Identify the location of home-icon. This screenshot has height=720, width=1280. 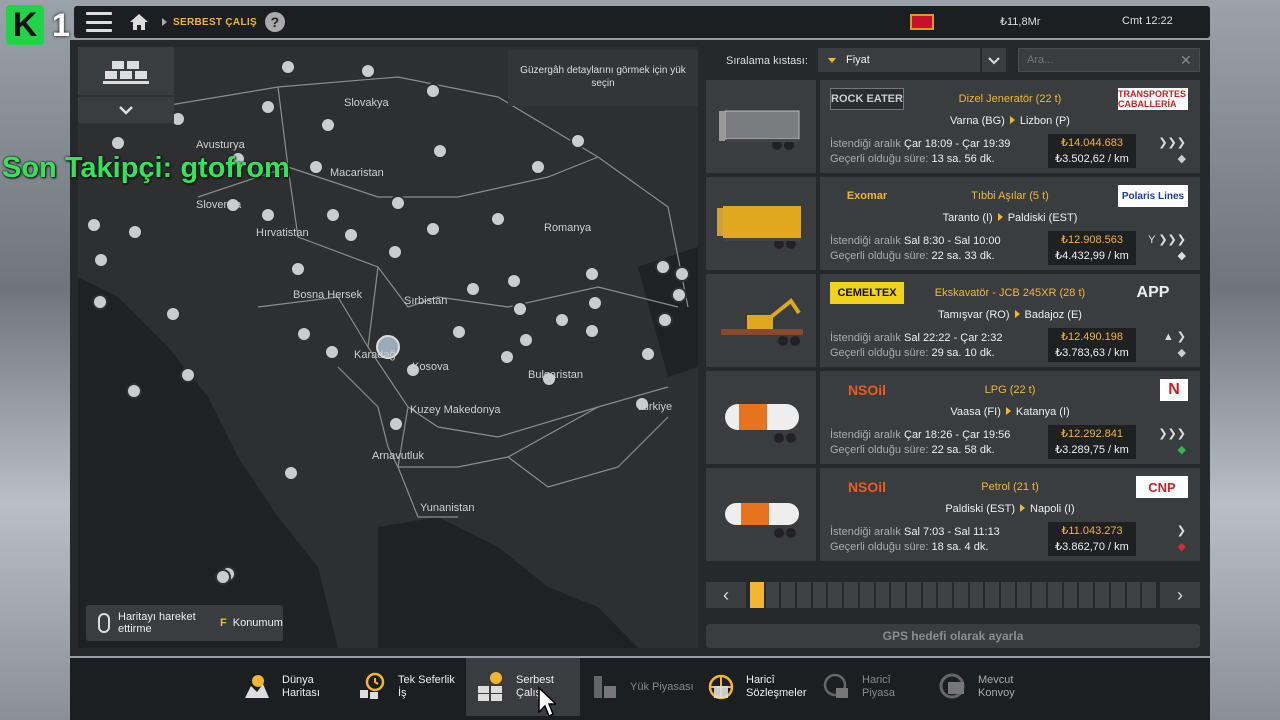
(139, 22).